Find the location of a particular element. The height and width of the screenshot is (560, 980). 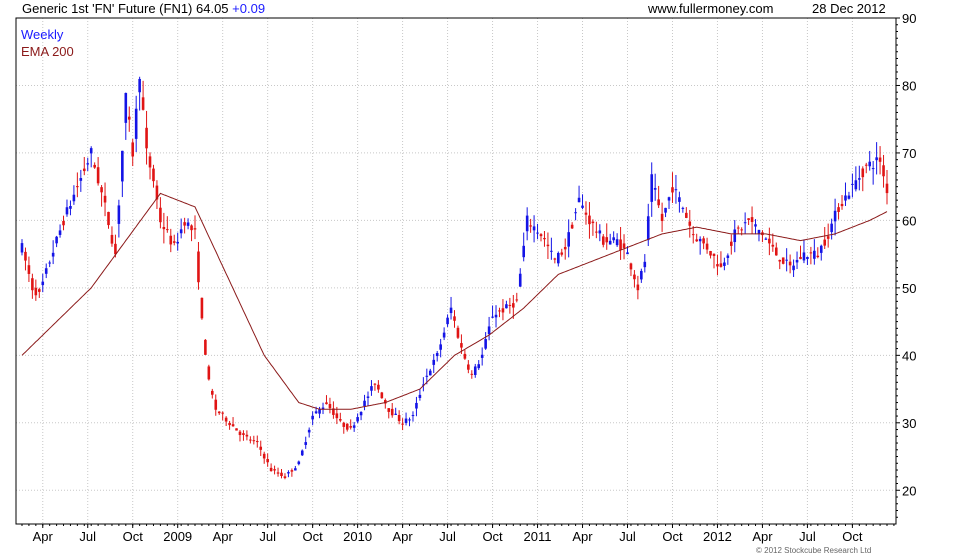

y-tick-label: 60 is located at coordinates (909, 220).